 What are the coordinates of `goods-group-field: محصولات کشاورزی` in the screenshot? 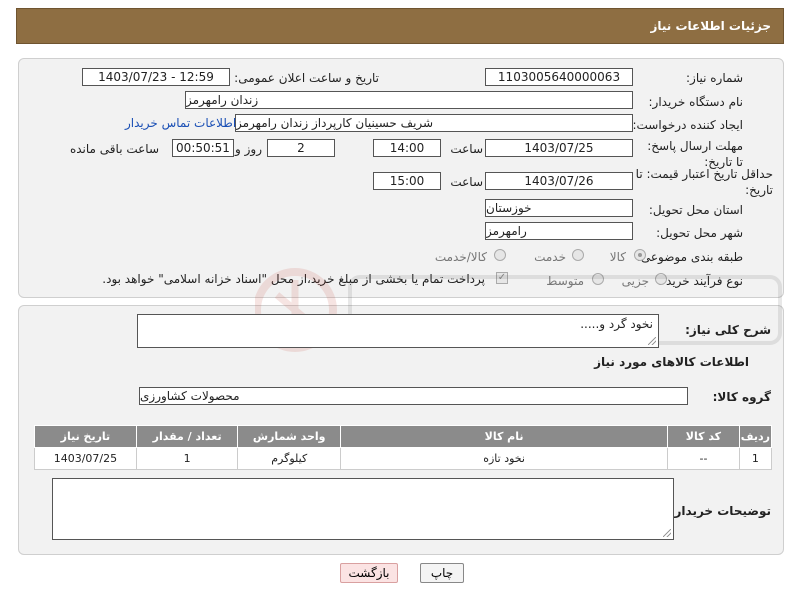 It's located at (413, 396).